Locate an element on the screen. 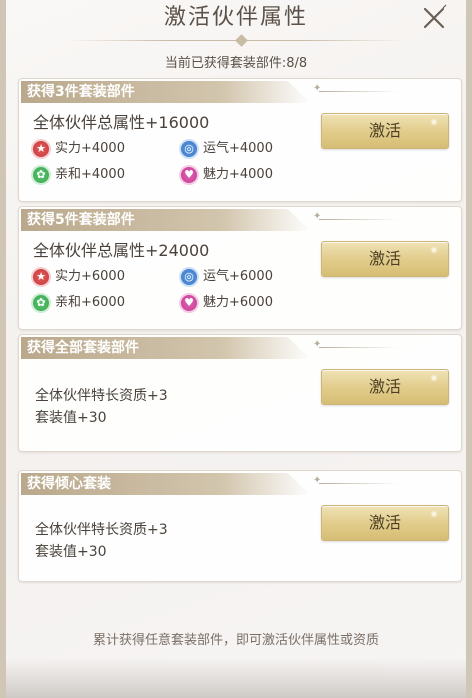 This screenshot has height=698, width=472. stat-luck-label: 运气+6000 is located at coordinates (238, 276).